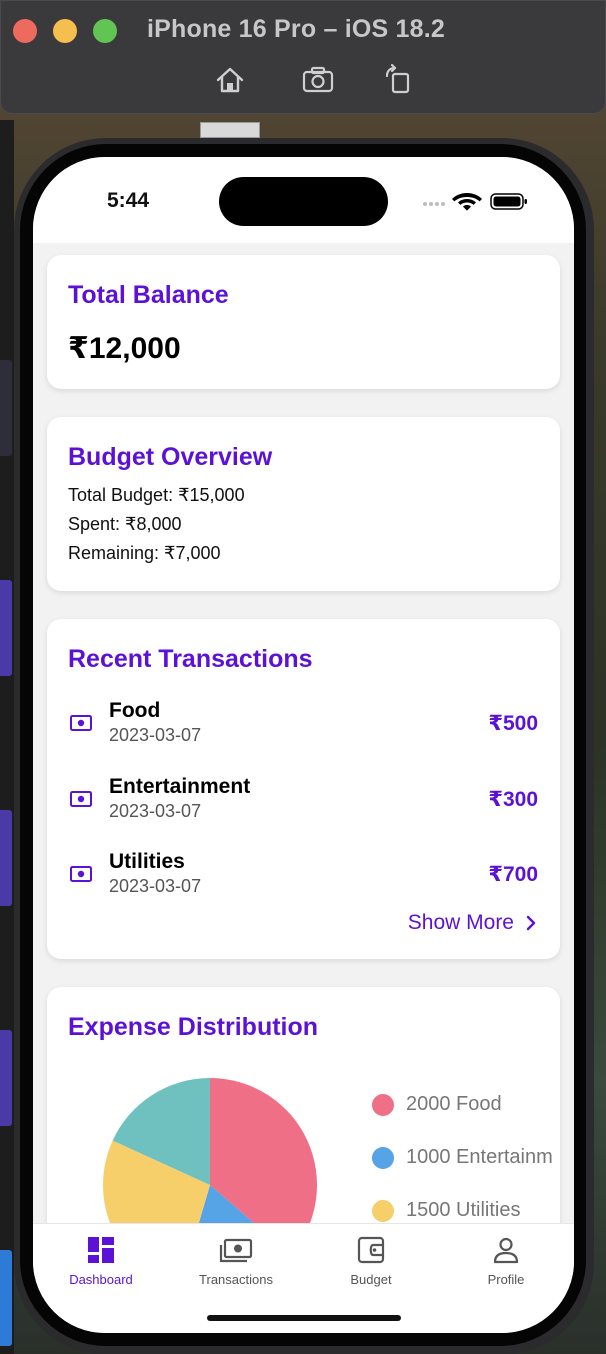 This screenshot has height=1354, width=606. What do you see at coordinates (105, 31) in the screenshot?
I see `zoom-window-button` at bounding box center [105, 31].